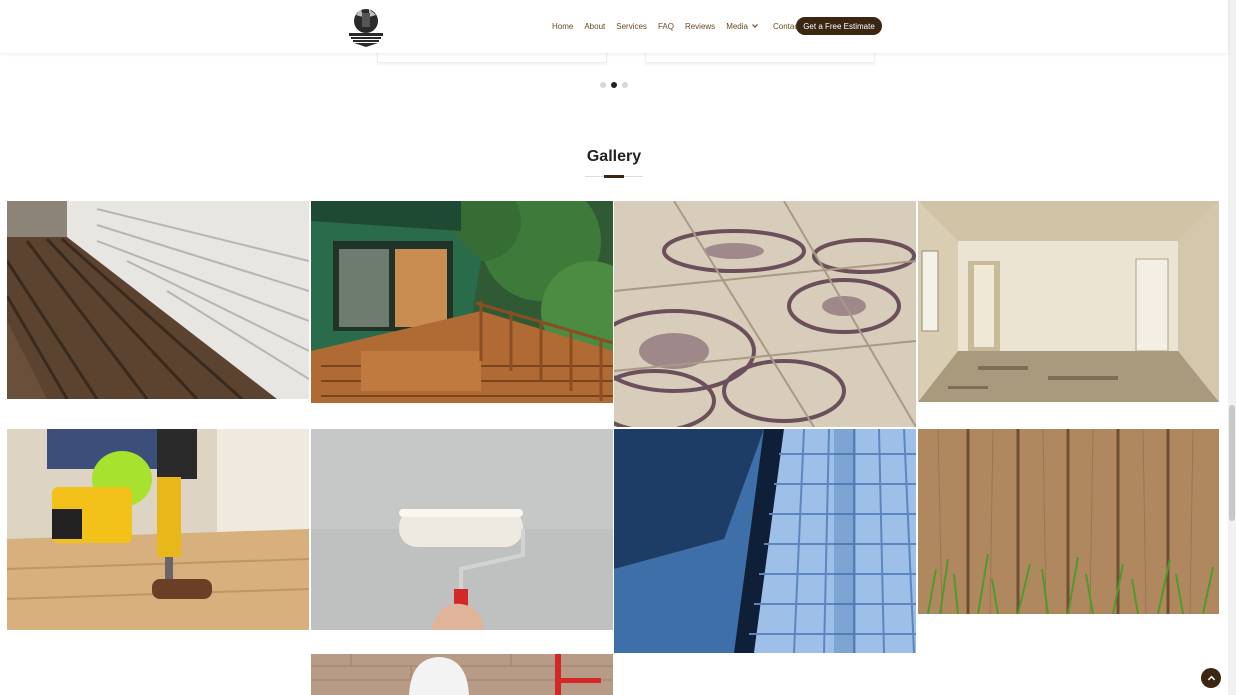 This screenshot has height=695, width=1236. I want to click on ornate-floor-image, so click(765, 314).